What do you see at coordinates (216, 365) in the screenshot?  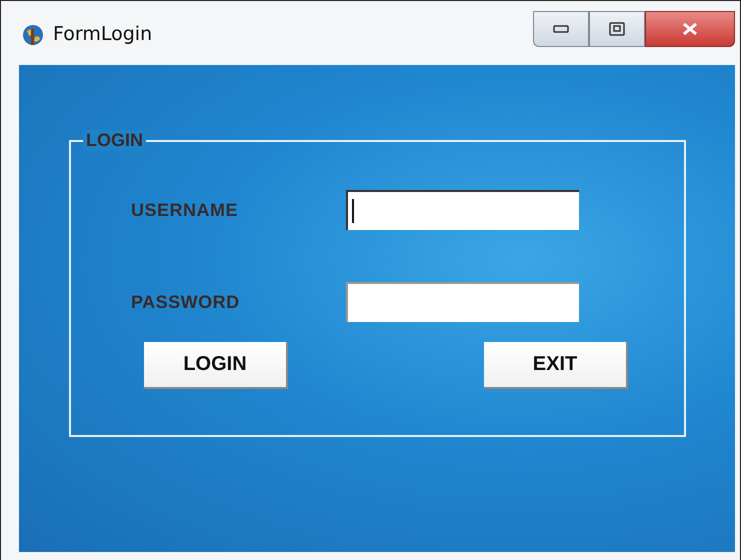 I see `form-button: LOGIN` at bounding box center [216, 365].